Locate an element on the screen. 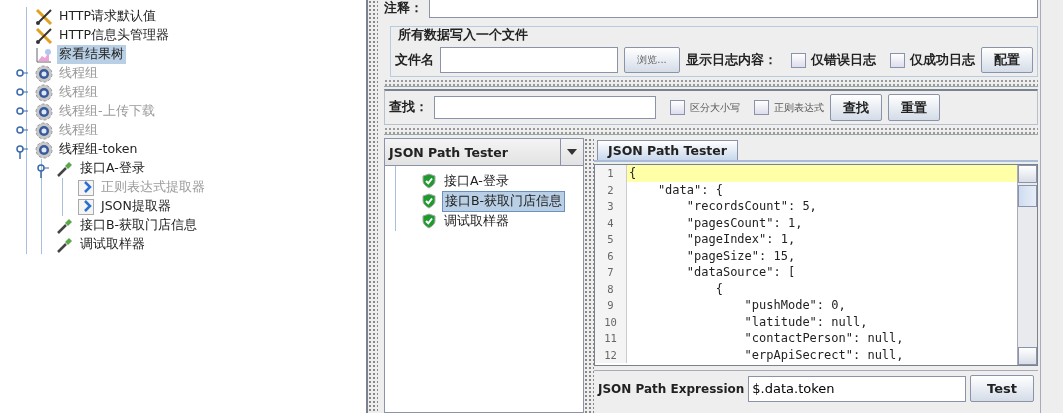  checkbox-label: 仅错误日志 is located at coordinates (843, 60).